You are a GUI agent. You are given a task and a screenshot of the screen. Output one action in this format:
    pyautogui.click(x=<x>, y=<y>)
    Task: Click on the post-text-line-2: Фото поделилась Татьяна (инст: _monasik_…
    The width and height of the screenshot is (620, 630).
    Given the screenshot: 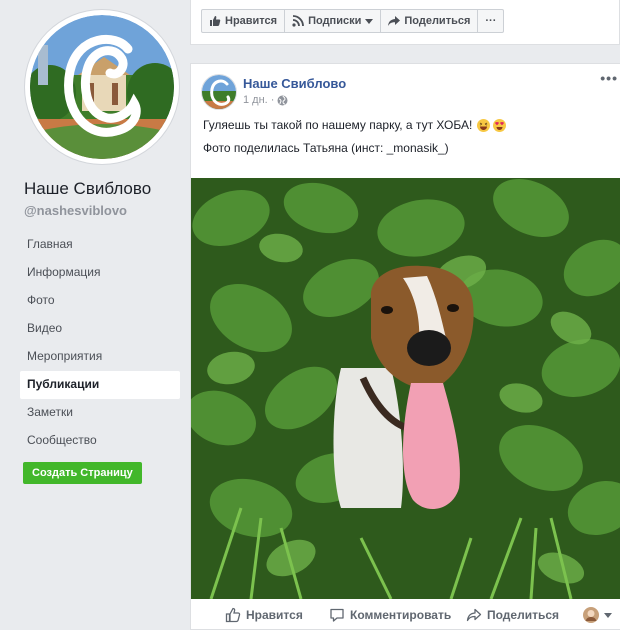 What is the action you would take?
    pyautogui.click(x=326, y=148)
    